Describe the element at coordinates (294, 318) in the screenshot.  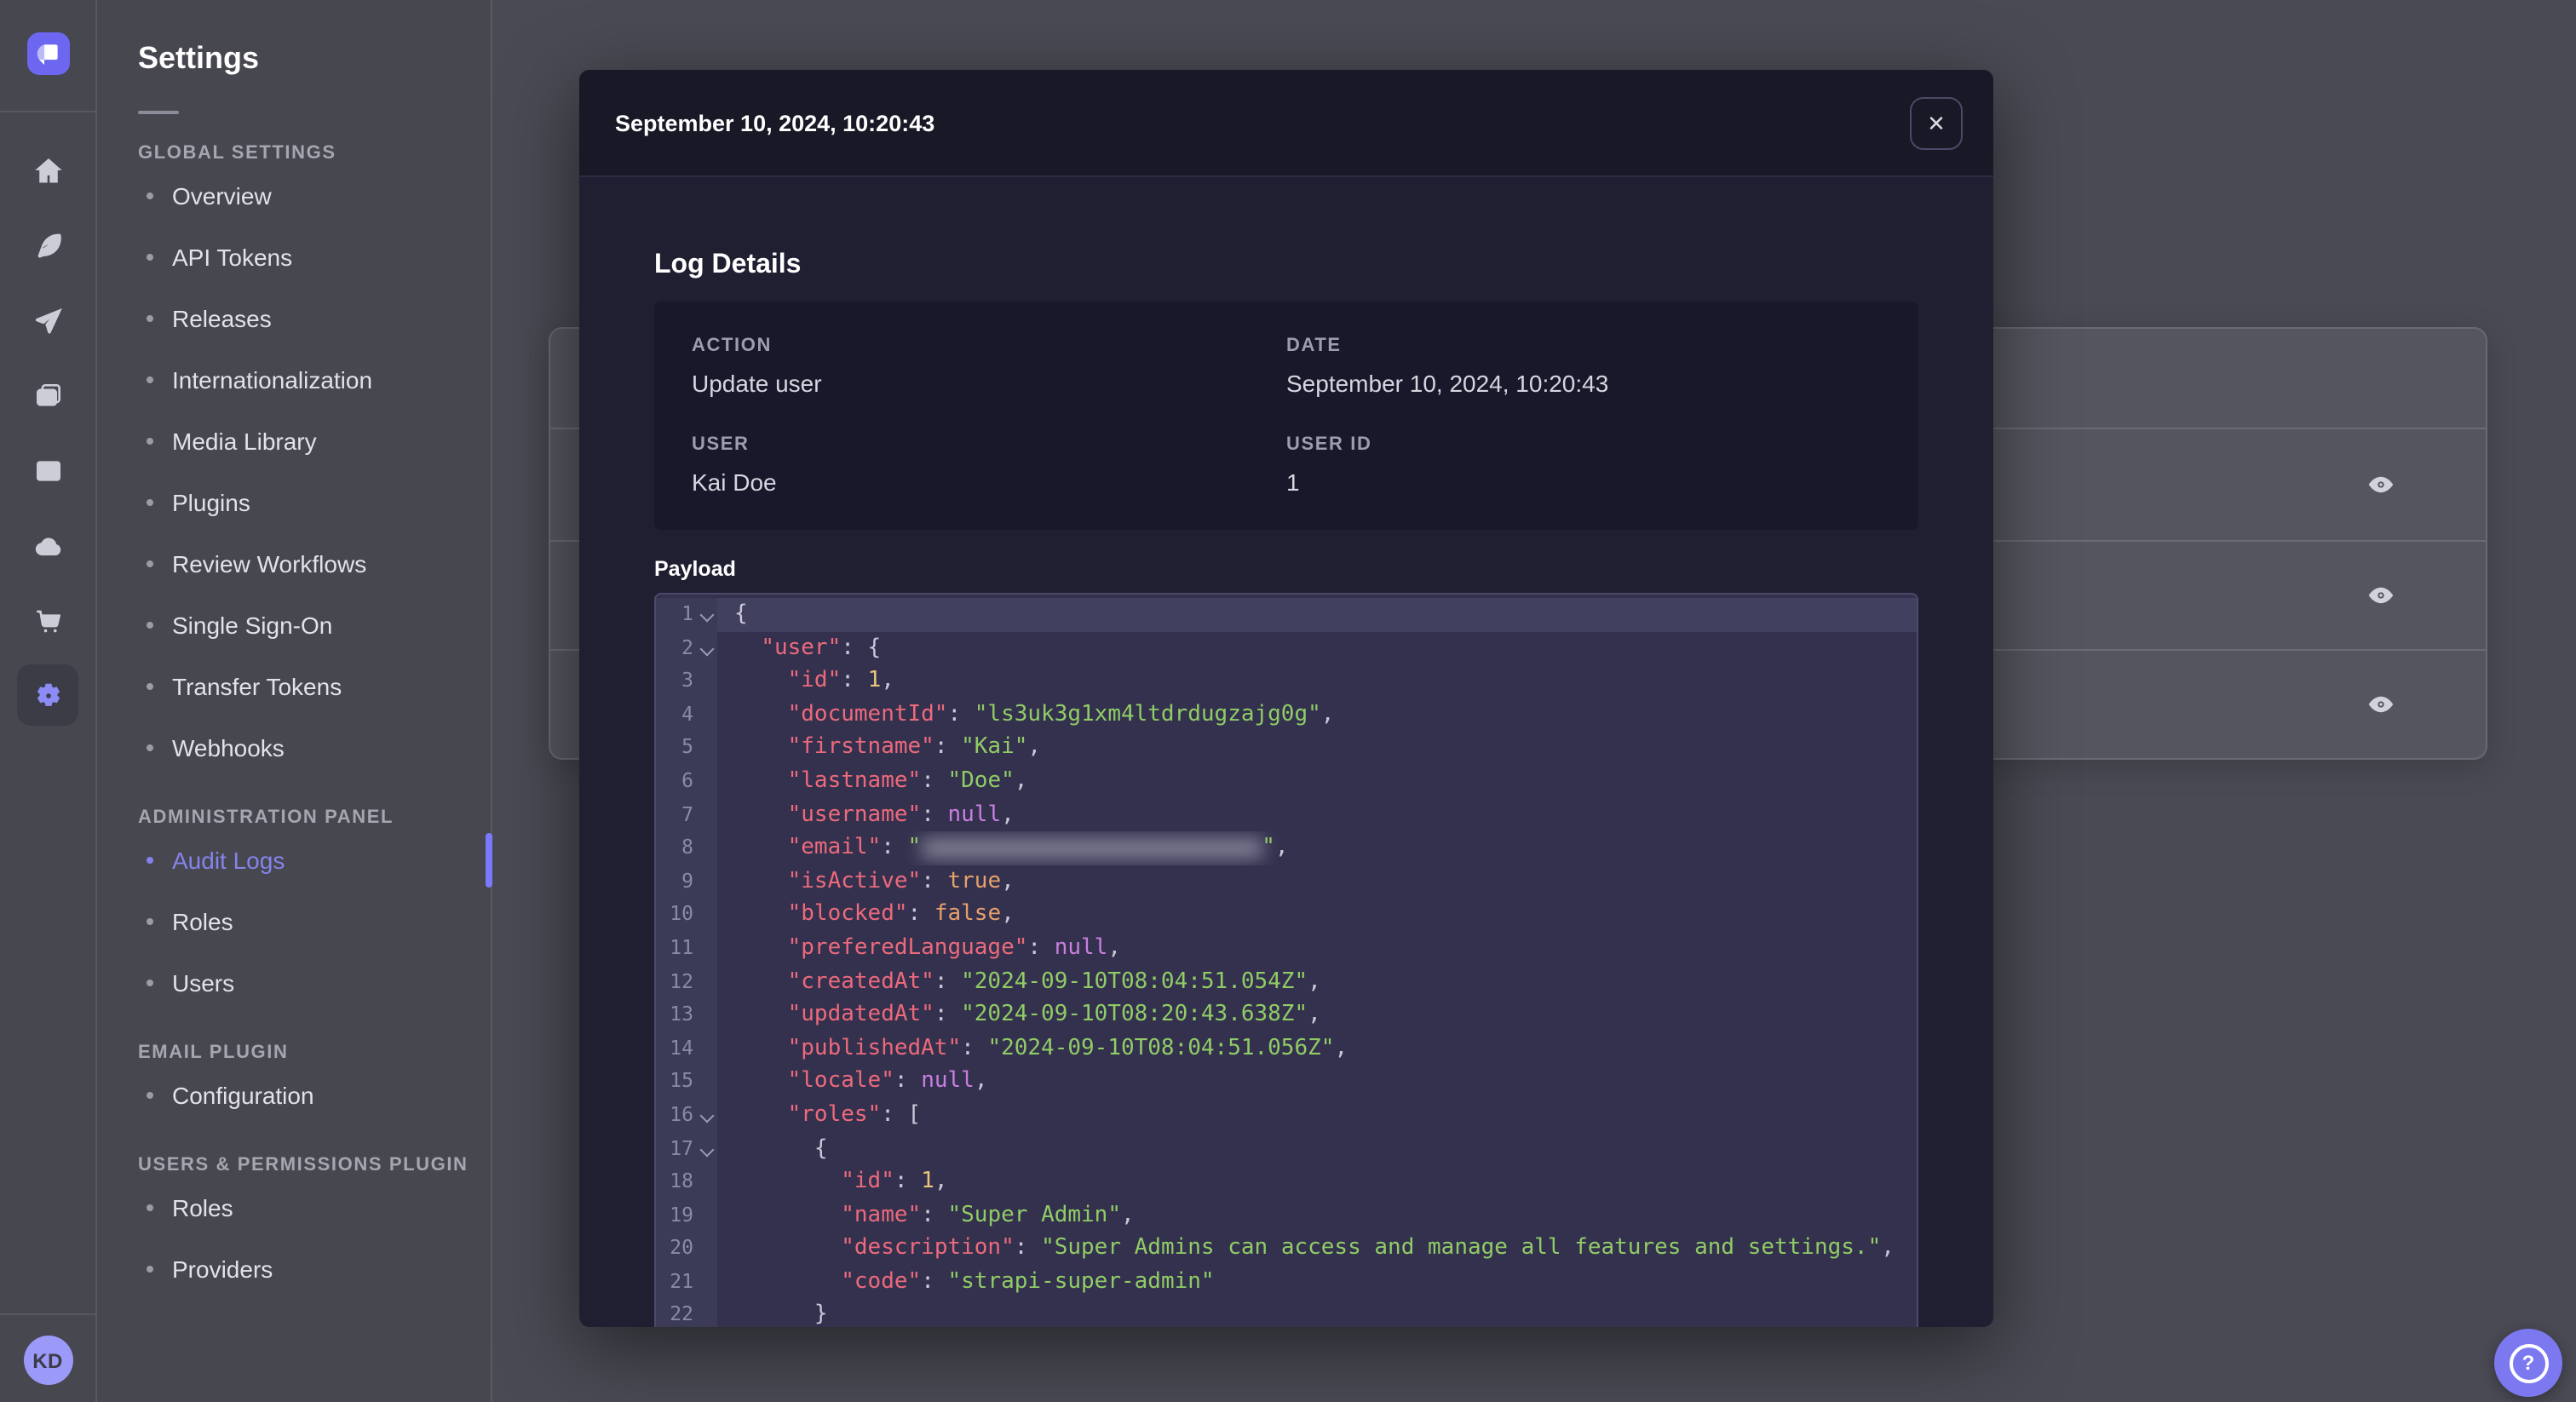
I see `sidebar-item-releases: Releases` at that location.